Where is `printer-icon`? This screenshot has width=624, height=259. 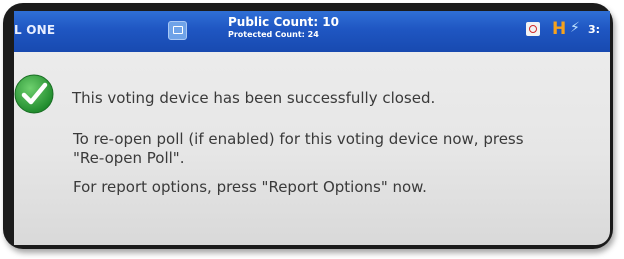
printer-icon is located at coordinates (533, 29).